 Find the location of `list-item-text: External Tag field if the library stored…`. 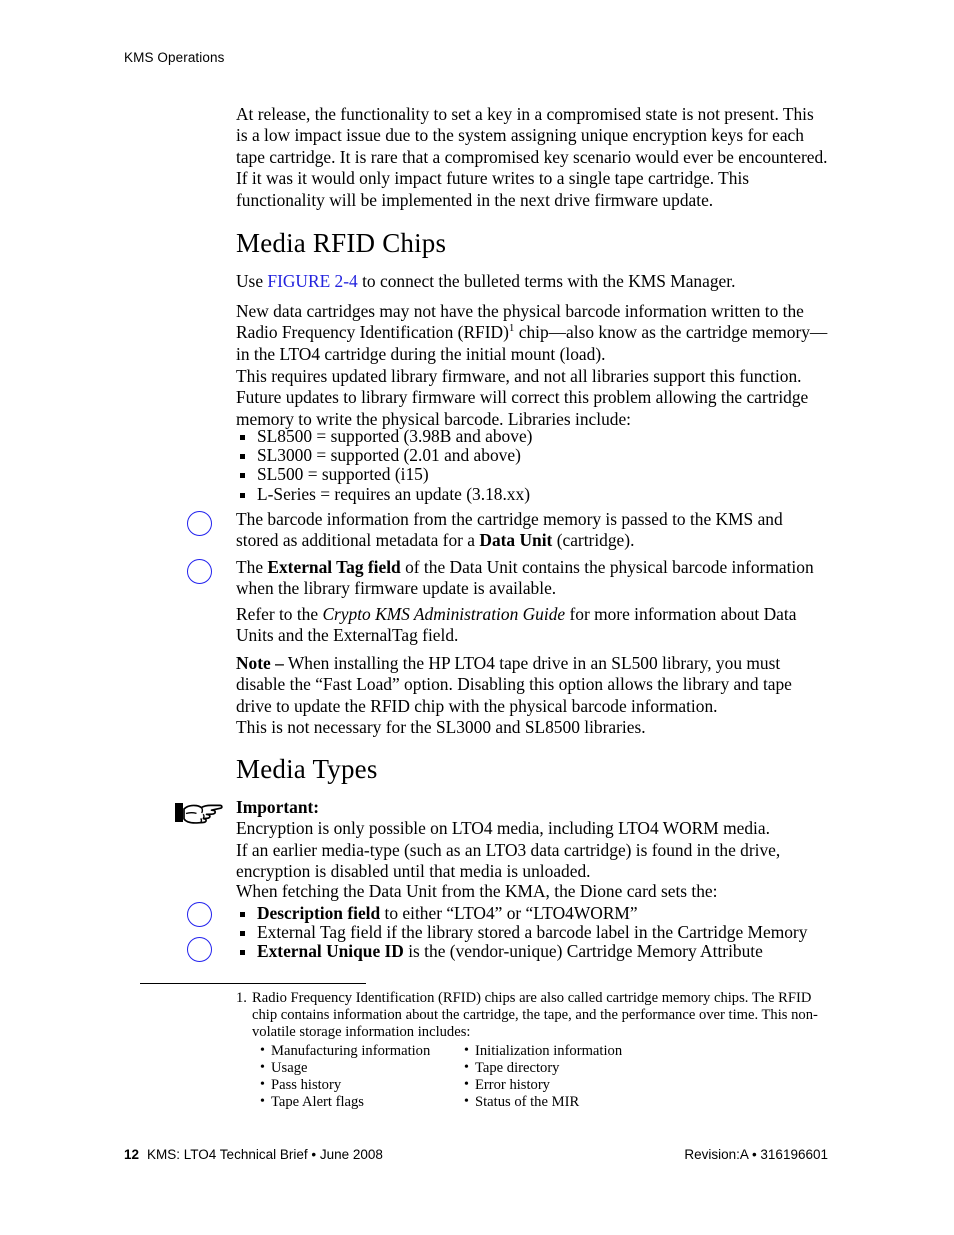

list-item-text: External Tag field if the library stored… is located at coordinates (532, 932).